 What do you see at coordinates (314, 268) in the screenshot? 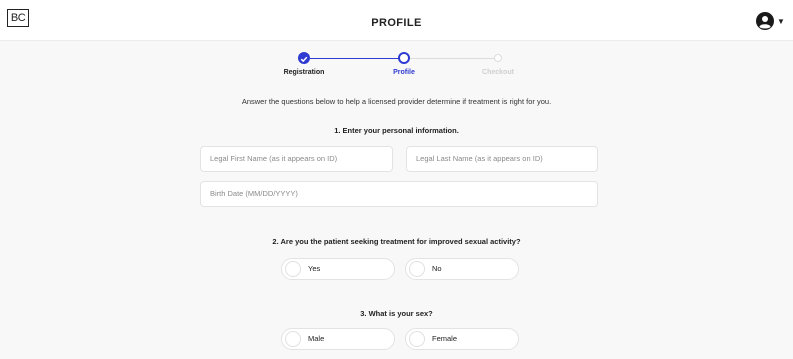
I see `option-label: Yes` at bounding box center [314, 268].